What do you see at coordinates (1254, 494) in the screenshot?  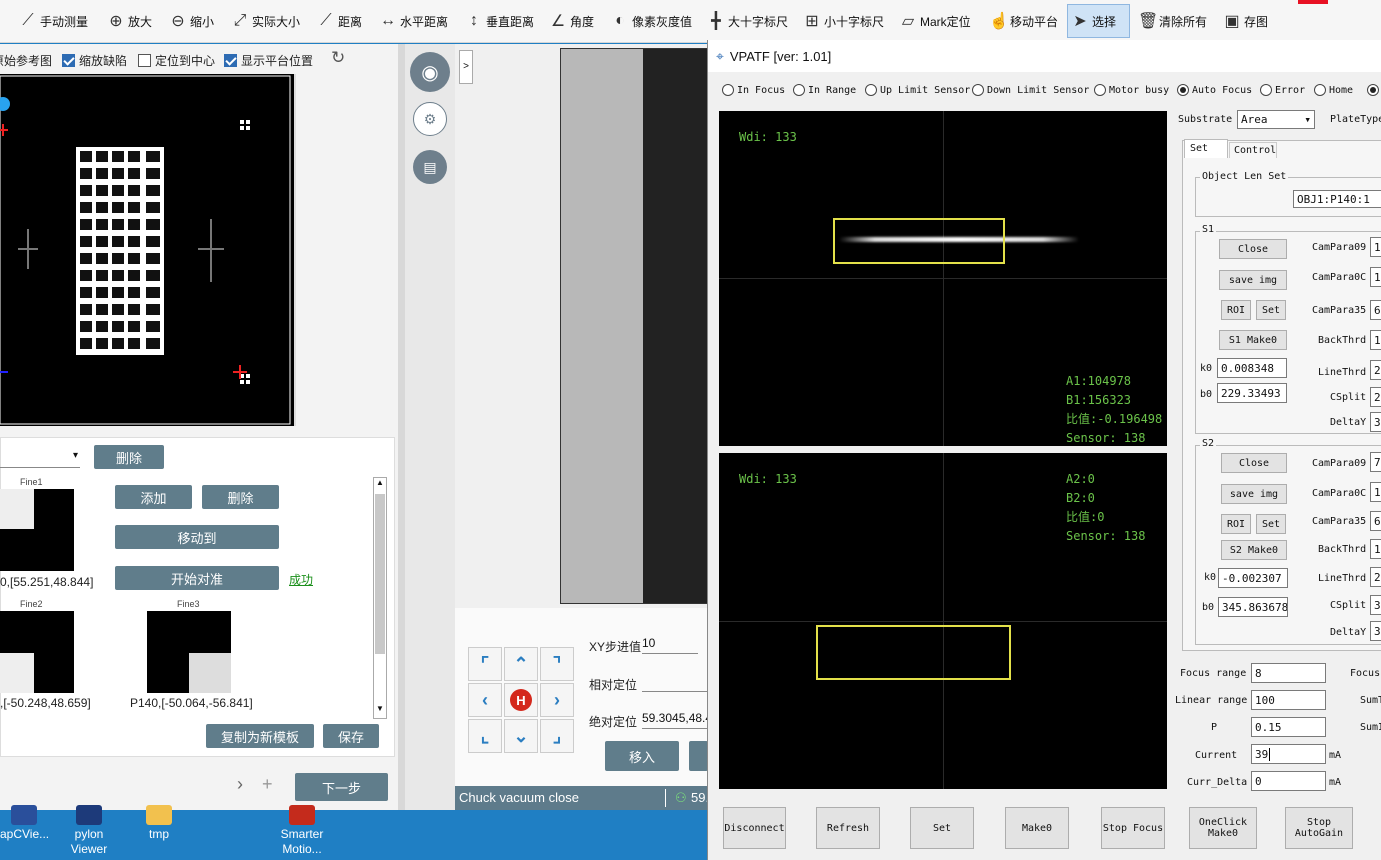 I see `s2-save-img-button: save img` at bounding box center [1254, 494].